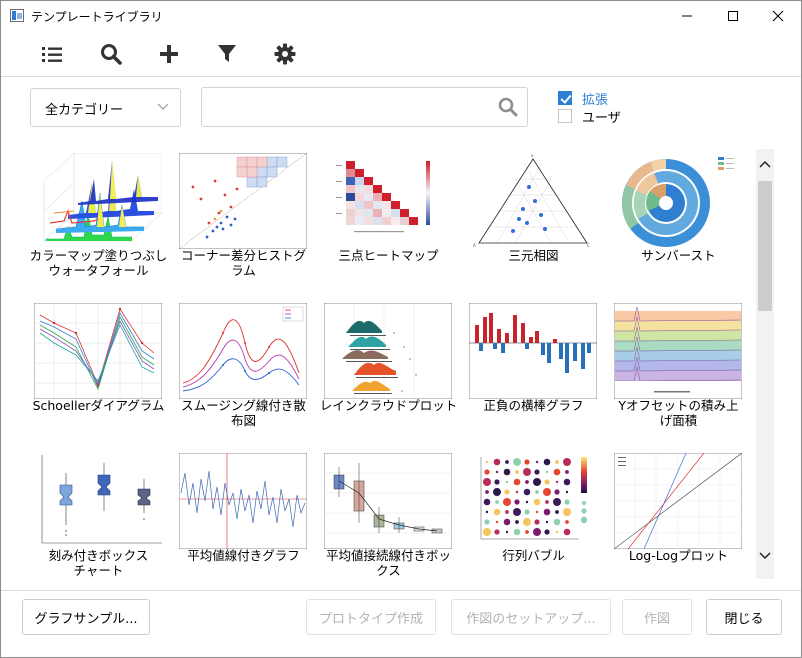  I want to click on template-item: Schoellerダイアグラム, so click(98, 373).